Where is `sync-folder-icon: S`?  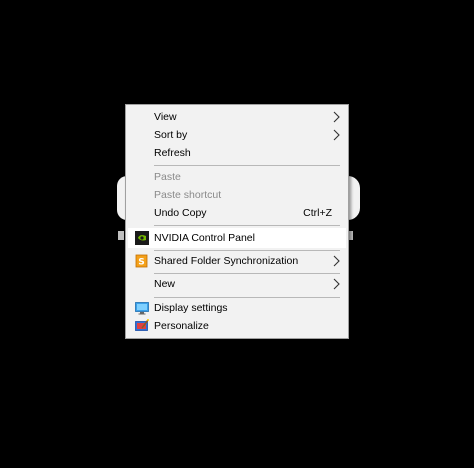 sync-folder-icon: S is located at coordinates (141, 261).